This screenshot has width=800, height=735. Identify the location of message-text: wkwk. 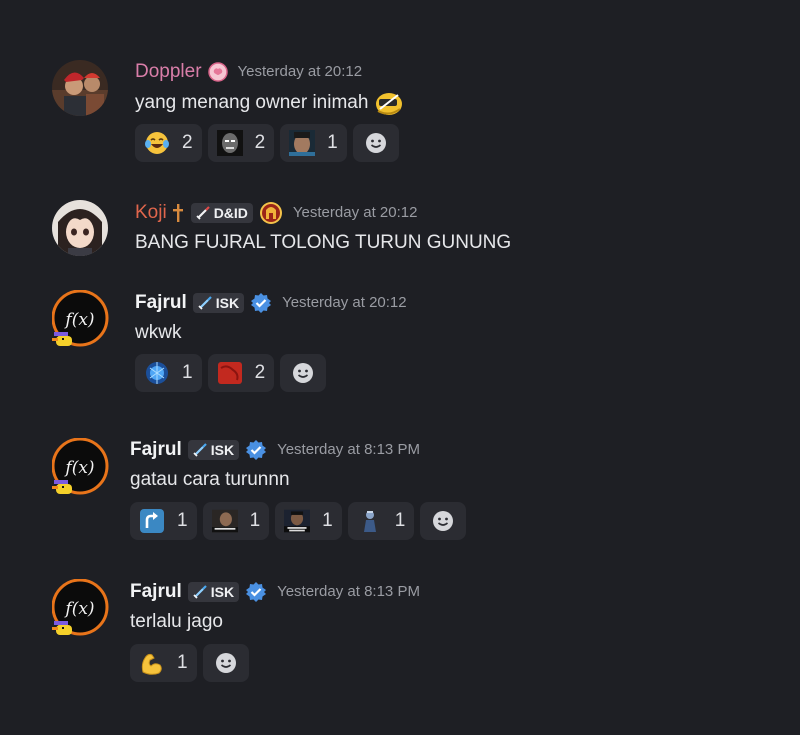
(158, 332).